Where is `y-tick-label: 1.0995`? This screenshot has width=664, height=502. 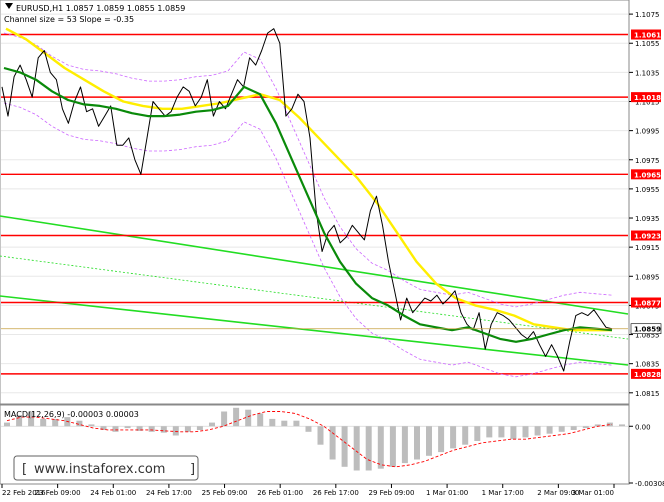 y-tick-label: 1.0995 is located at coordinates (647, 132).